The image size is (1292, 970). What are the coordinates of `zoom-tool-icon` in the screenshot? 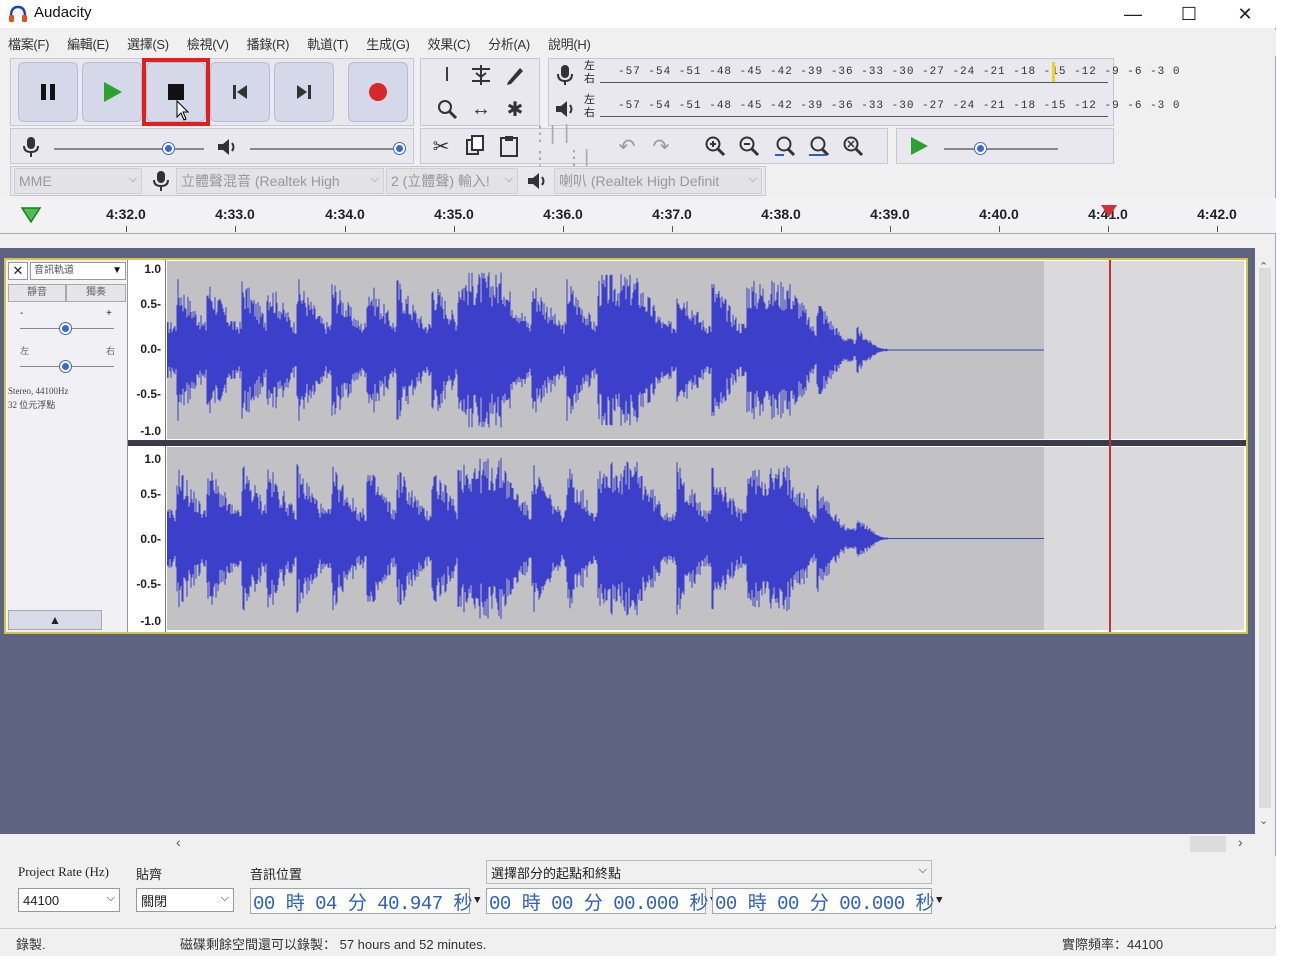 It's located at (447, 109).